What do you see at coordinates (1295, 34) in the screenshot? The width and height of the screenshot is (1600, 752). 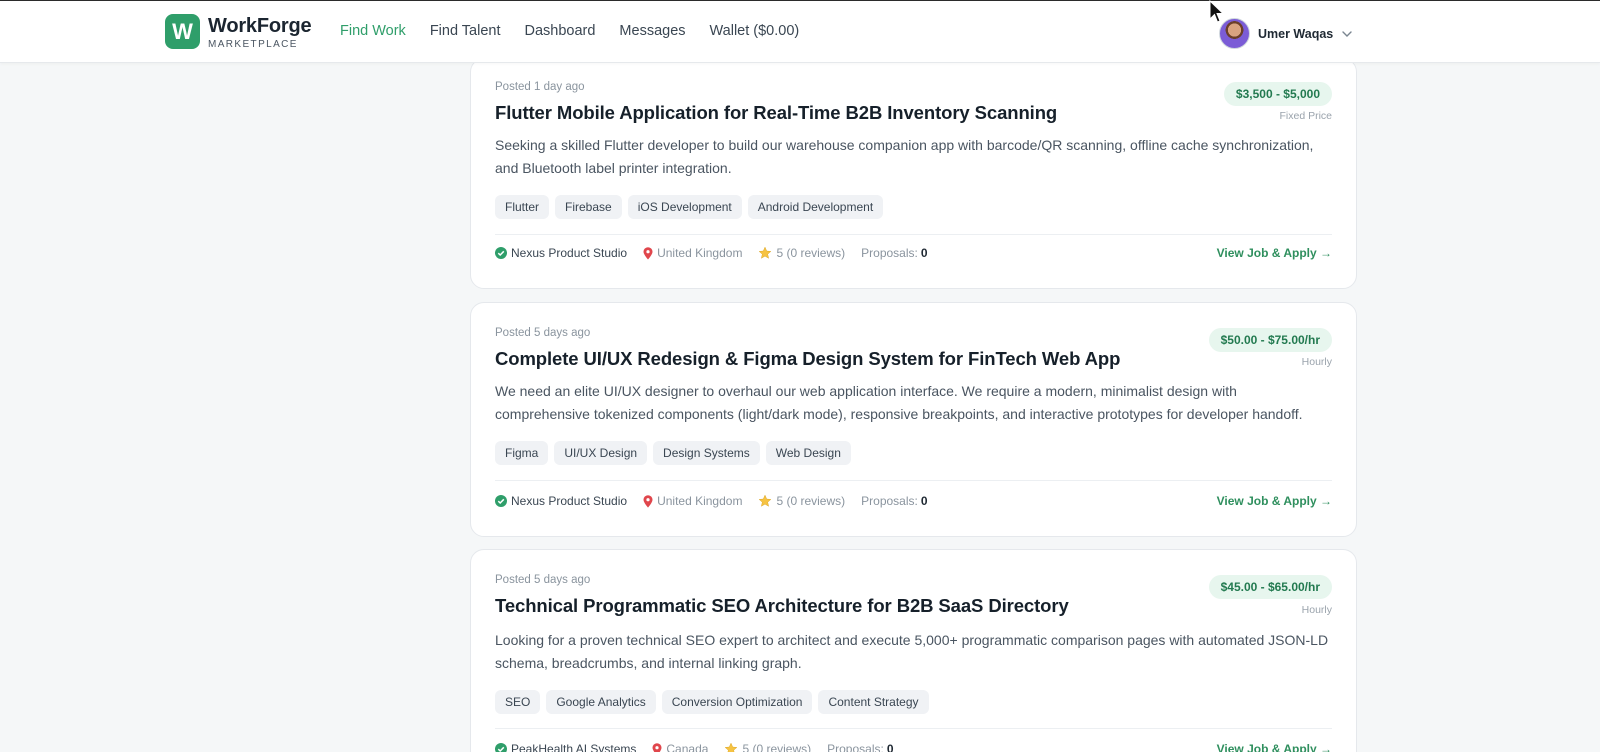 I see `user-name: Umer Waqas` at bounding box center [1295, 34].